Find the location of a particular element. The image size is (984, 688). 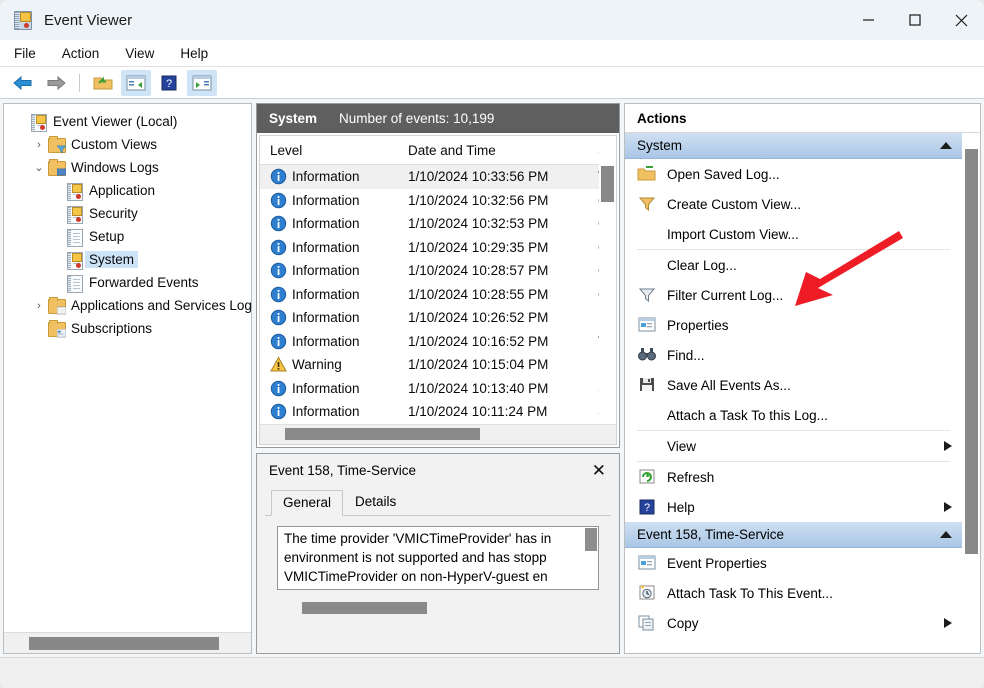

events-scroll-thumb is located at coordinates (607, 184).